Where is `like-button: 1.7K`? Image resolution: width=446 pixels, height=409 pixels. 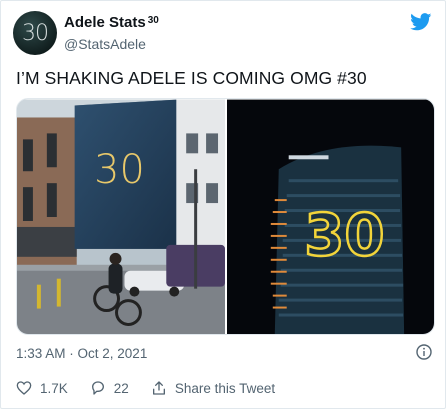
like-button: 1.7K is located at coordinates (42, 388).